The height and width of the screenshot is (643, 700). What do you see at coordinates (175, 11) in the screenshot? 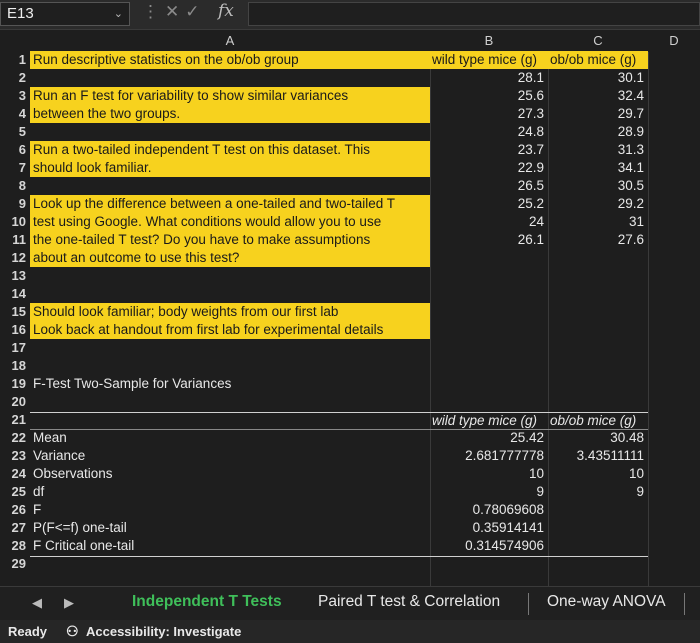
I see `cancel-icon: ✕` at bounding box center [175, 11].